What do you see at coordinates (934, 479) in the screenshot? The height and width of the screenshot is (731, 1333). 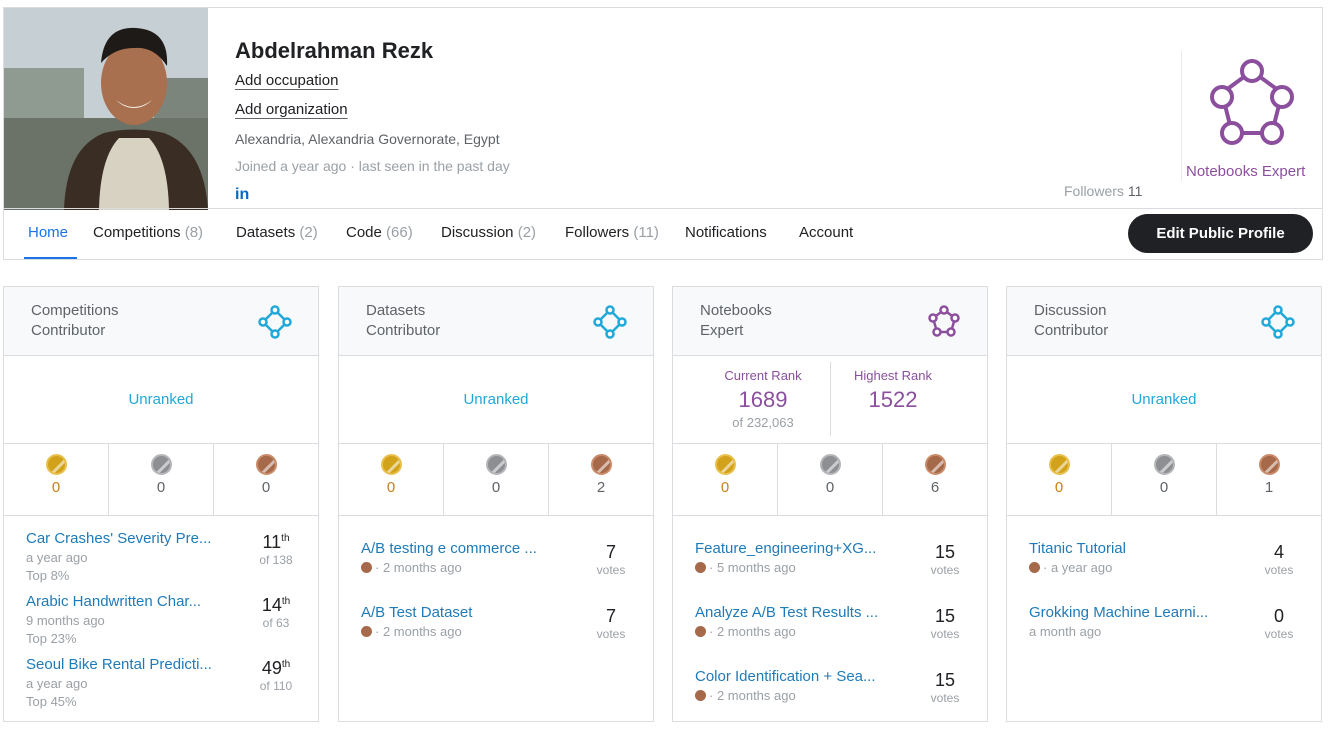 I see `bronze-medal: 6` at bounding box center [934, 479].